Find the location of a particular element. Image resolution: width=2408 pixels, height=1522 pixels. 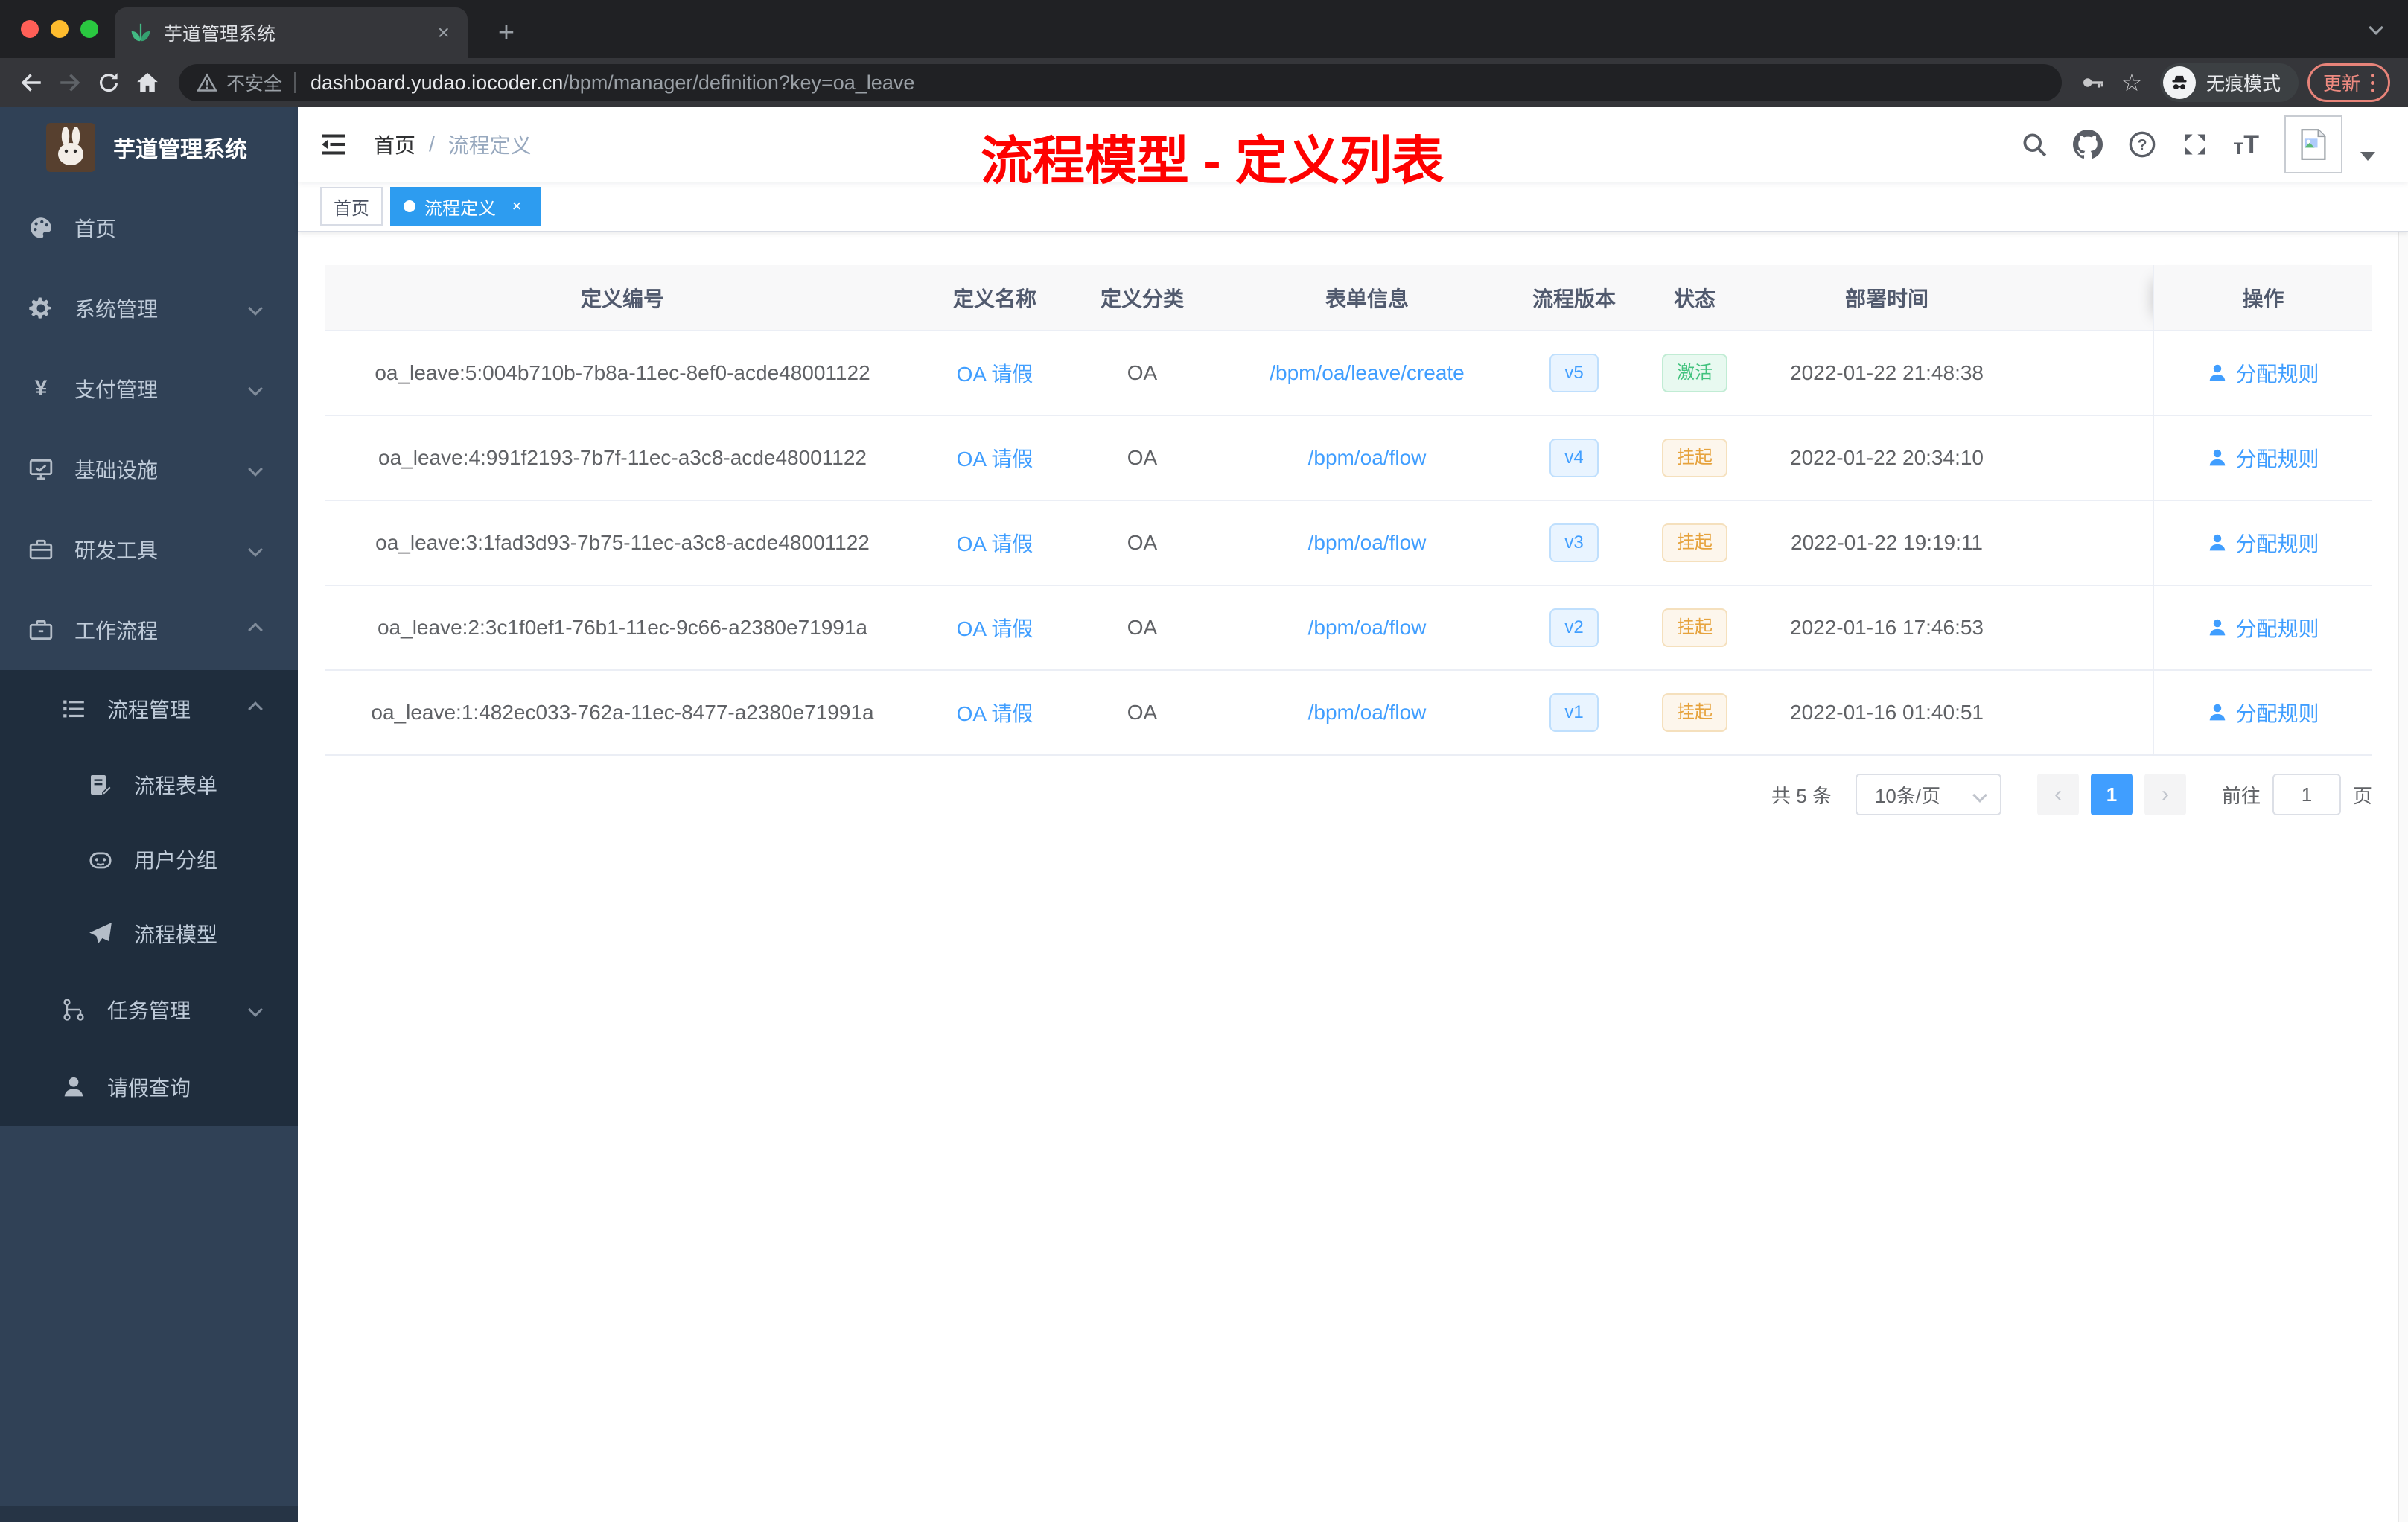

tag-label: 流程定义 is located at coordinates (460, 208).